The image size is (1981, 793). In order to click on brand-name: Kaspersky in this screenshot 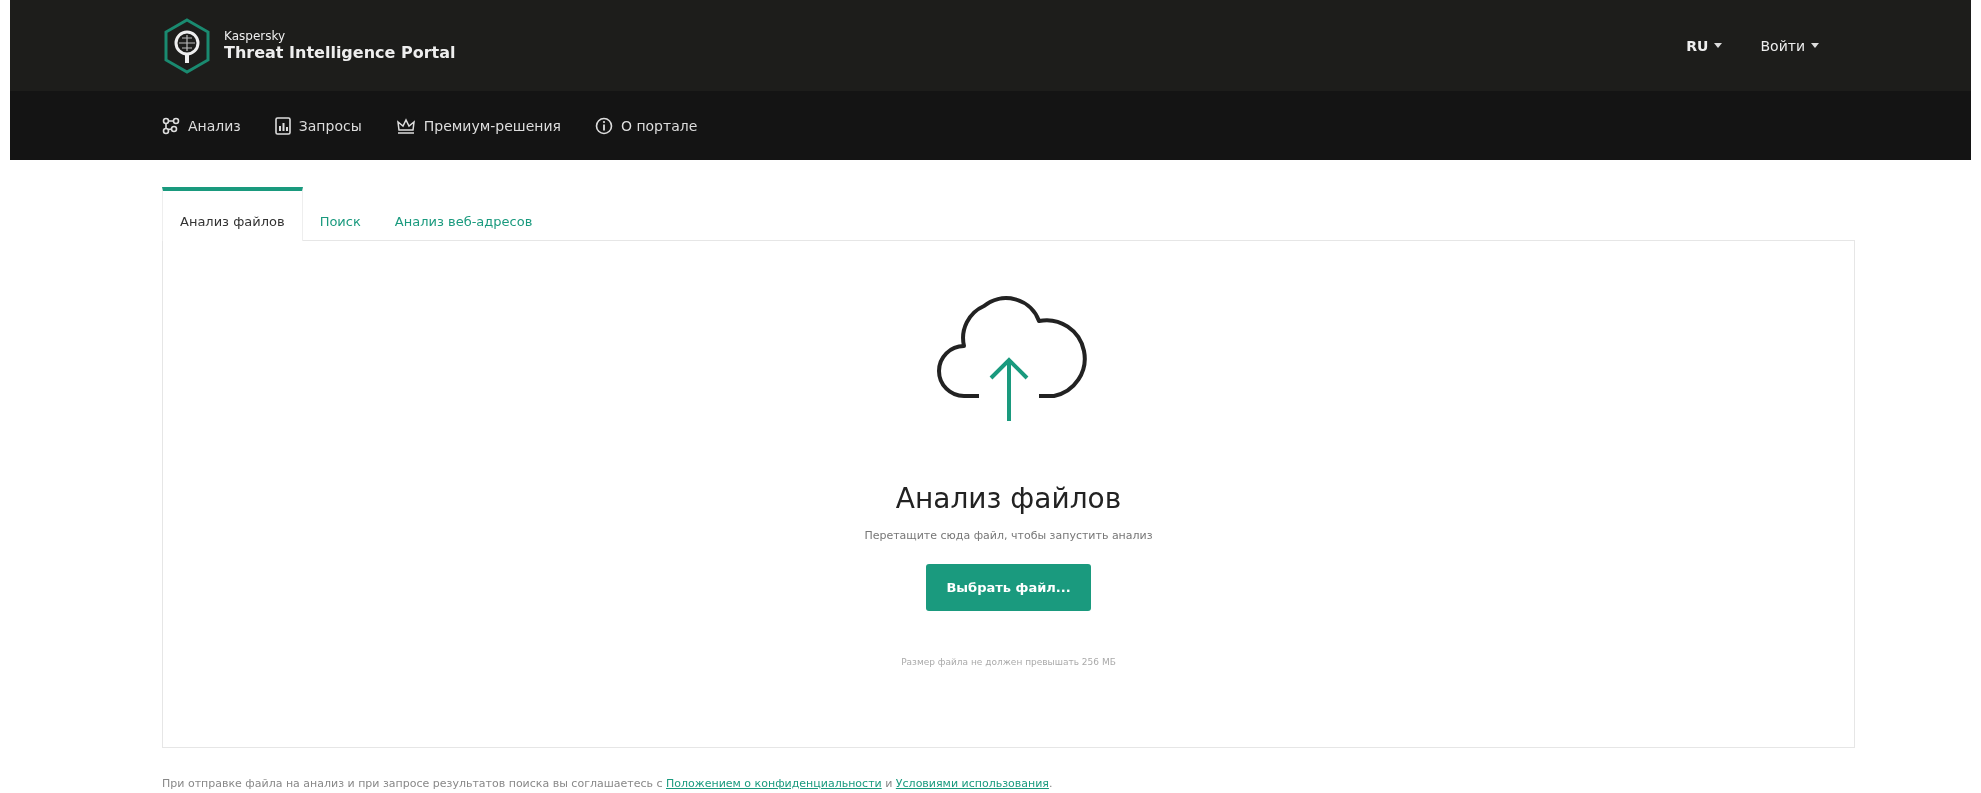, I will do `click(255, 36)`.